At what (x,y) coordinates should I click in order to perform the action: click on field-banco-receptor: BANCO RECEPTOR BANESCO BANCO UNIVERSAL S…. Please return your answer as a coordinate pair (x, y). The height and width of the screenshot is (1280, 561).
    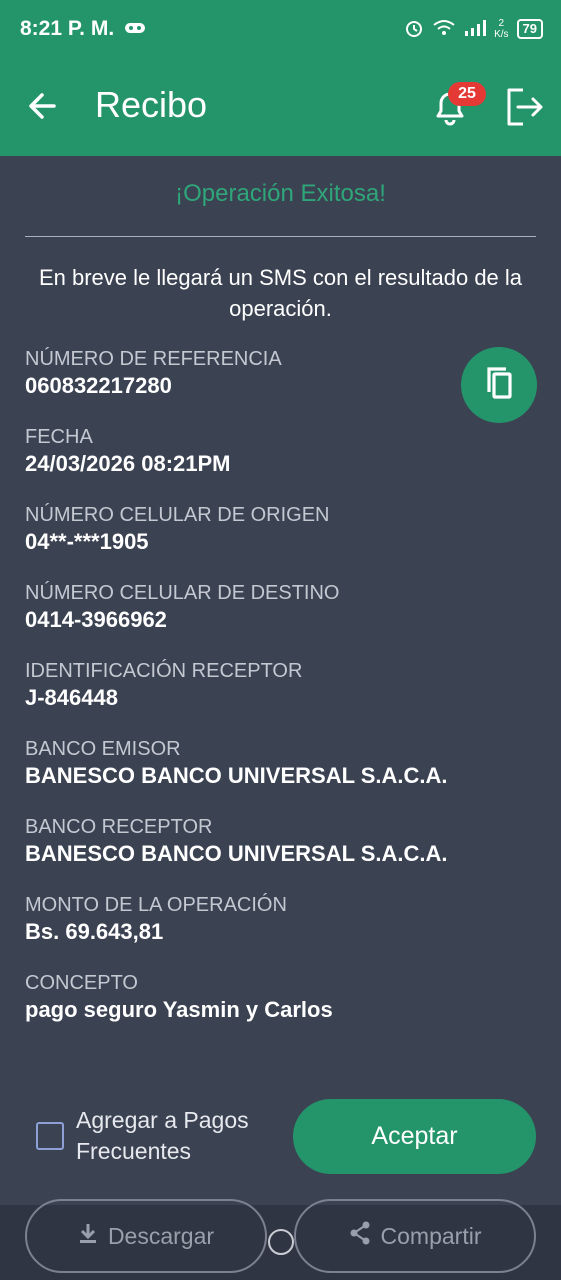
    Looking at the image, I should click on (240, 841).